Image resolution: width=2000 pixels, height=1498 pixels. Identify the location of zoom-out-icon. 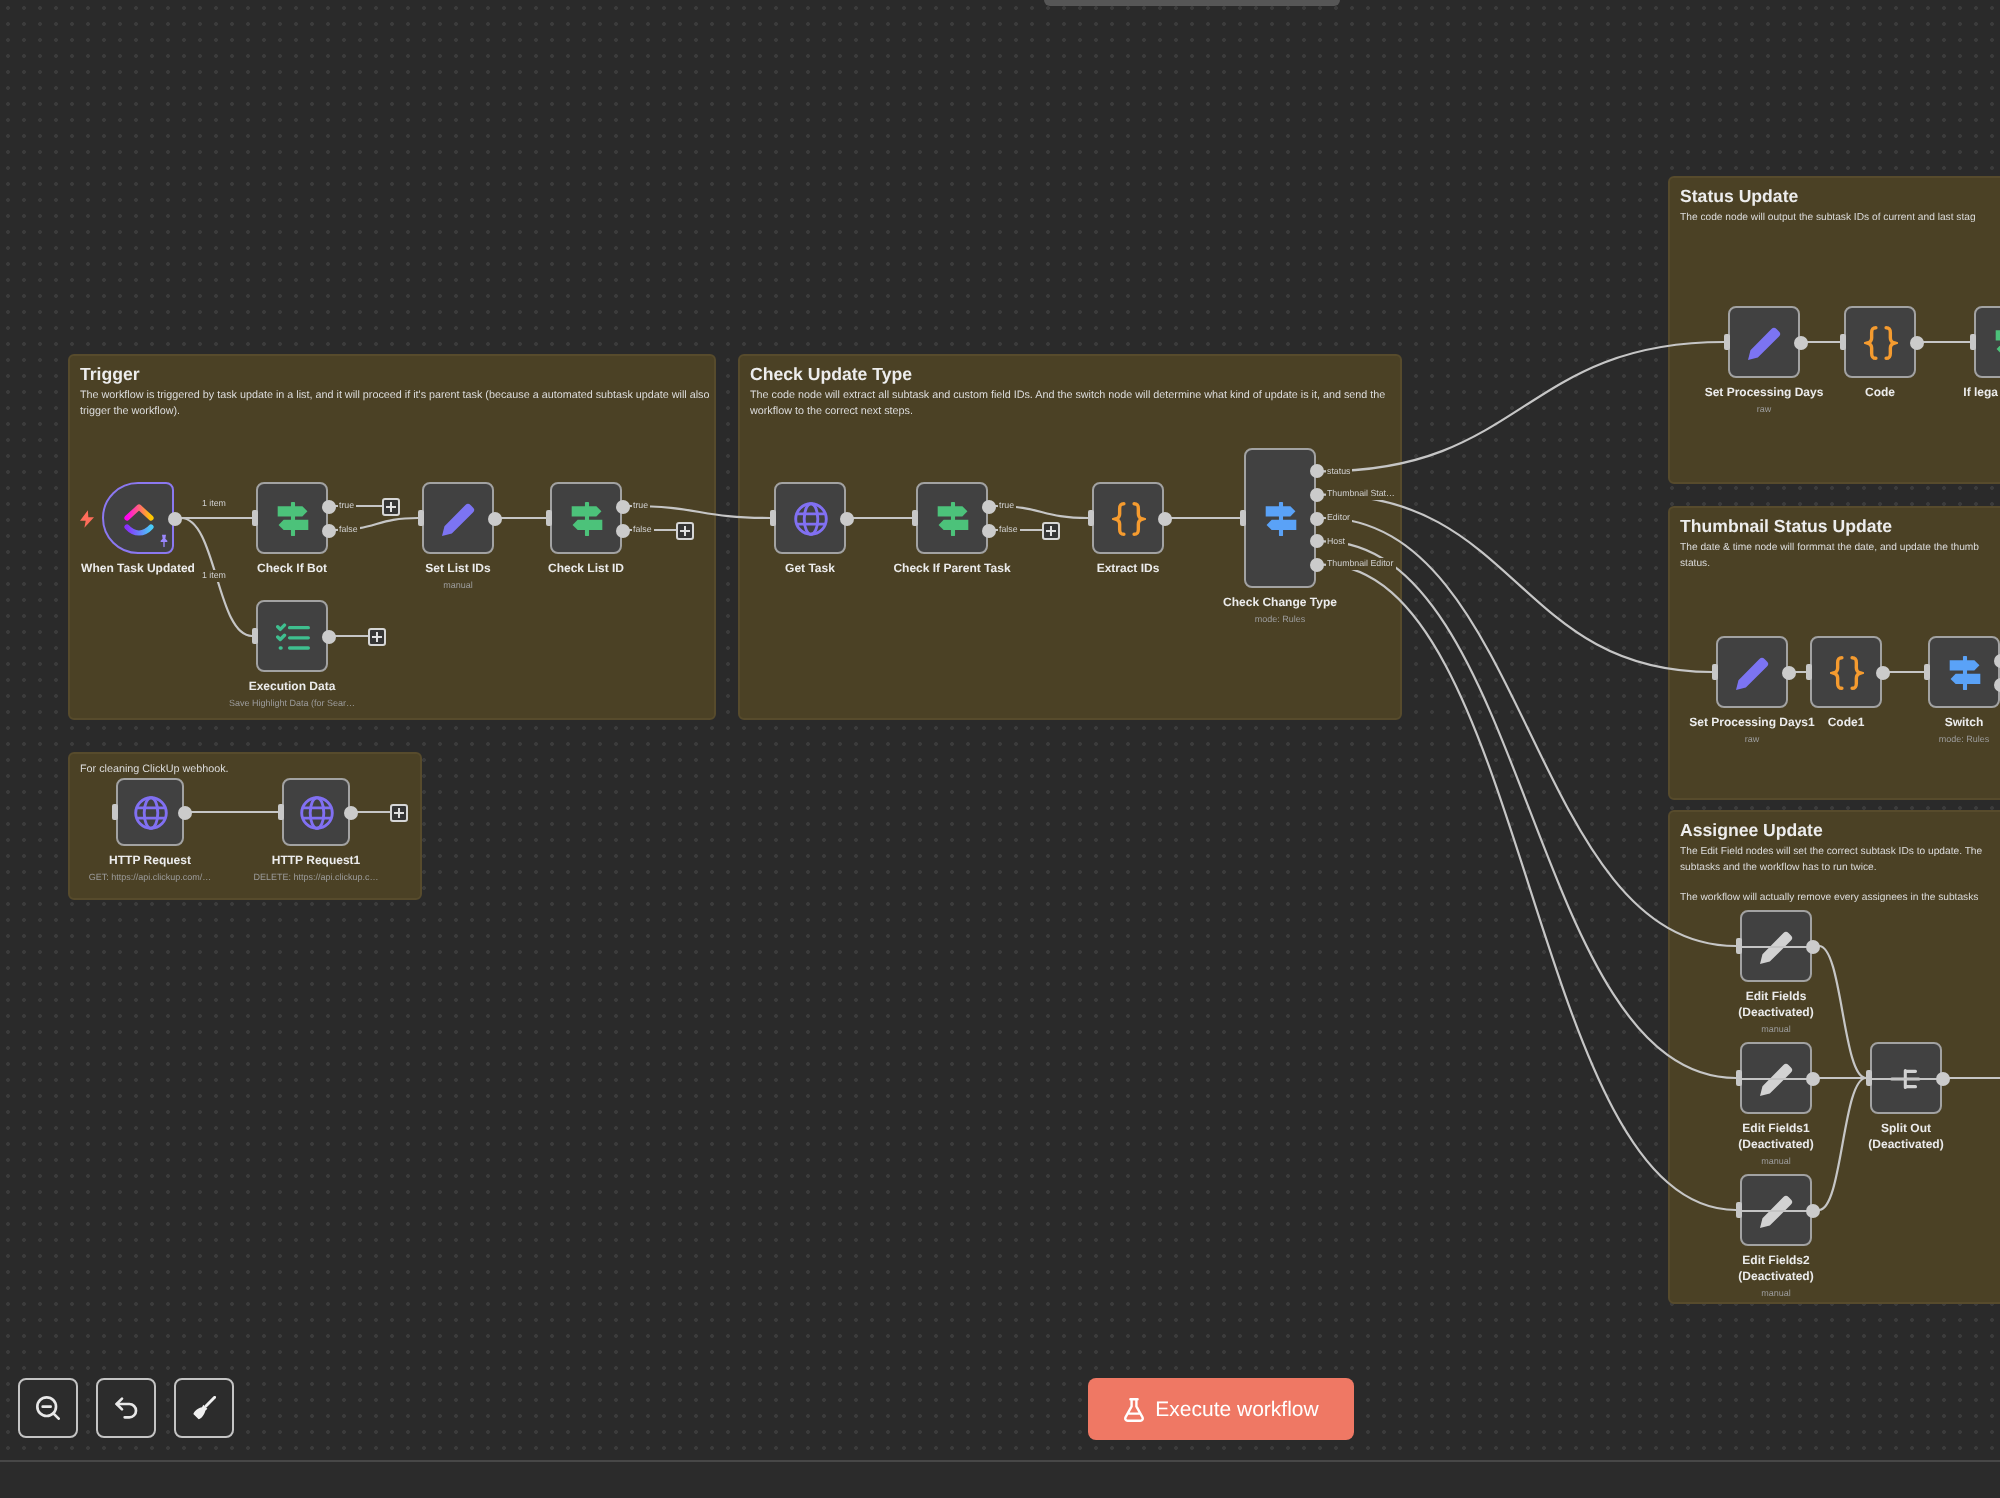
(48, 1408).